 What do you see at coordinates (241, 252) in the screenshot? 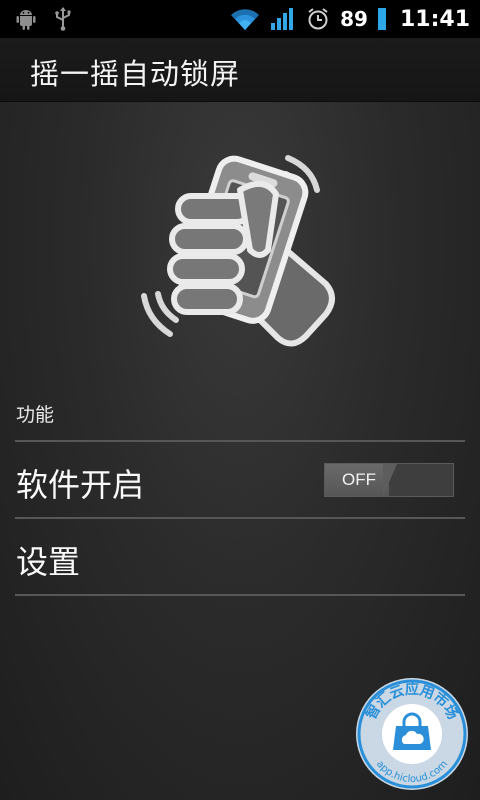
I see `shake-phone-hand-icon` at bounding box center [241, 252].